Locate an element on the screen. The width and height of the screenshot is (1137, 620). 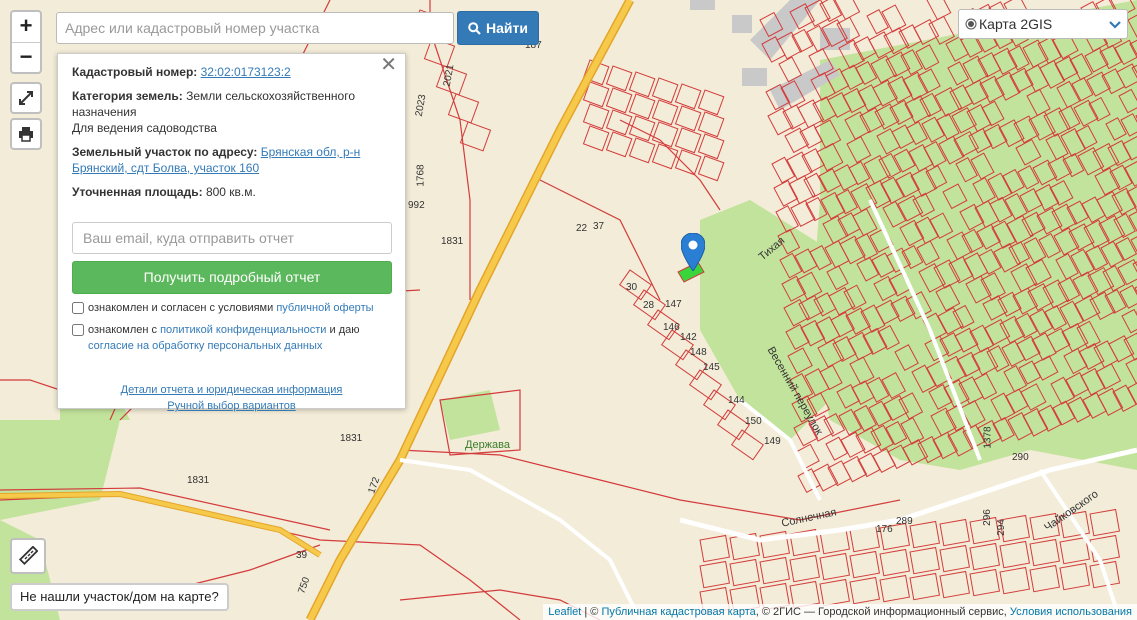
land-usage-value: Для ведения садоводства is located at coordinates (144, 128).